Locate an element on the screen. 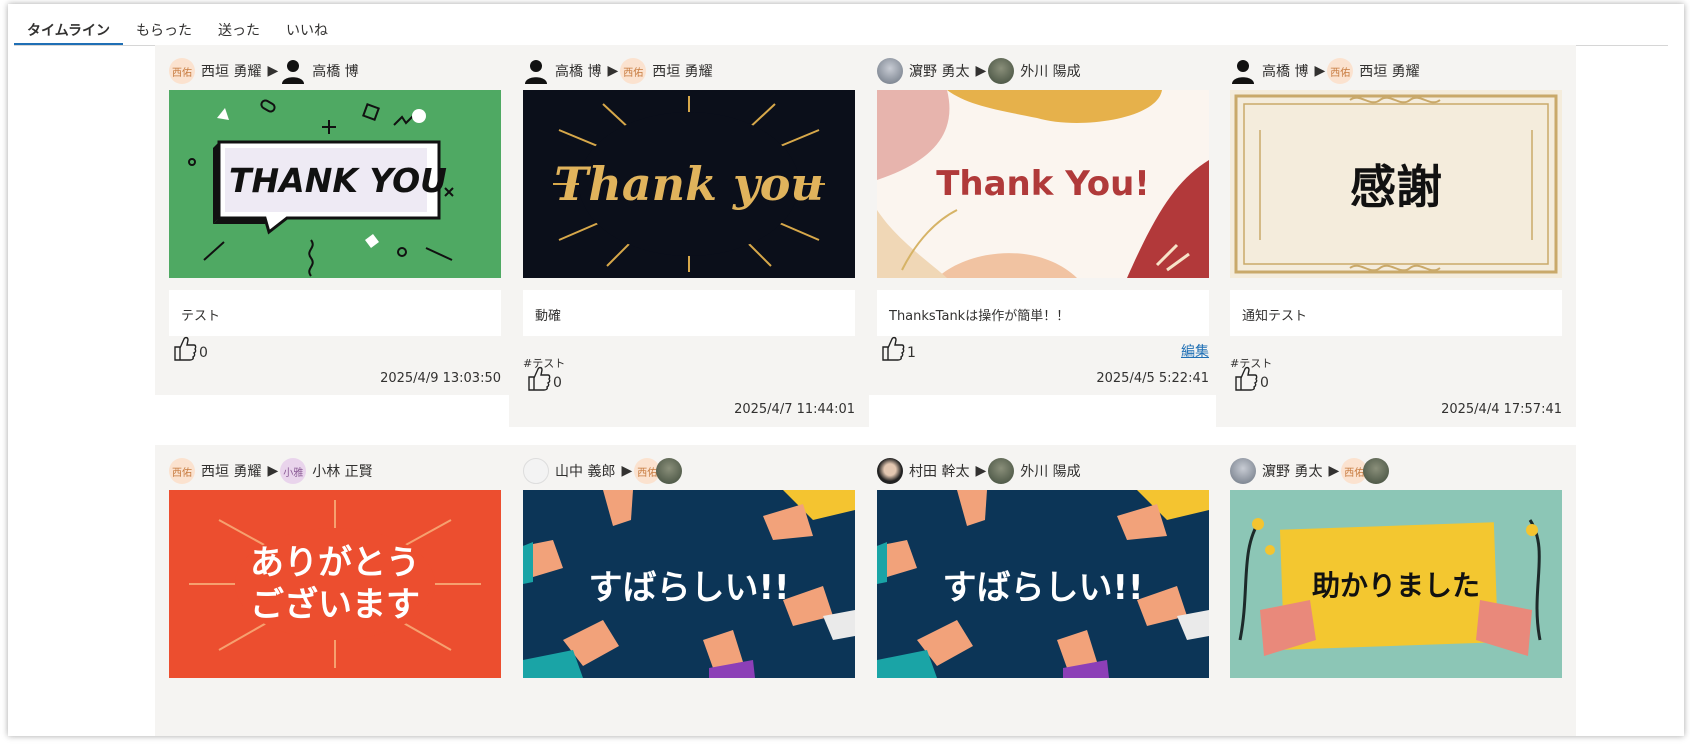 This screenshot has height=744, width=1690. thanks-card: 濵野 勇太 ▶ 西佑 助かりました is located at coordinates (1396, 590).